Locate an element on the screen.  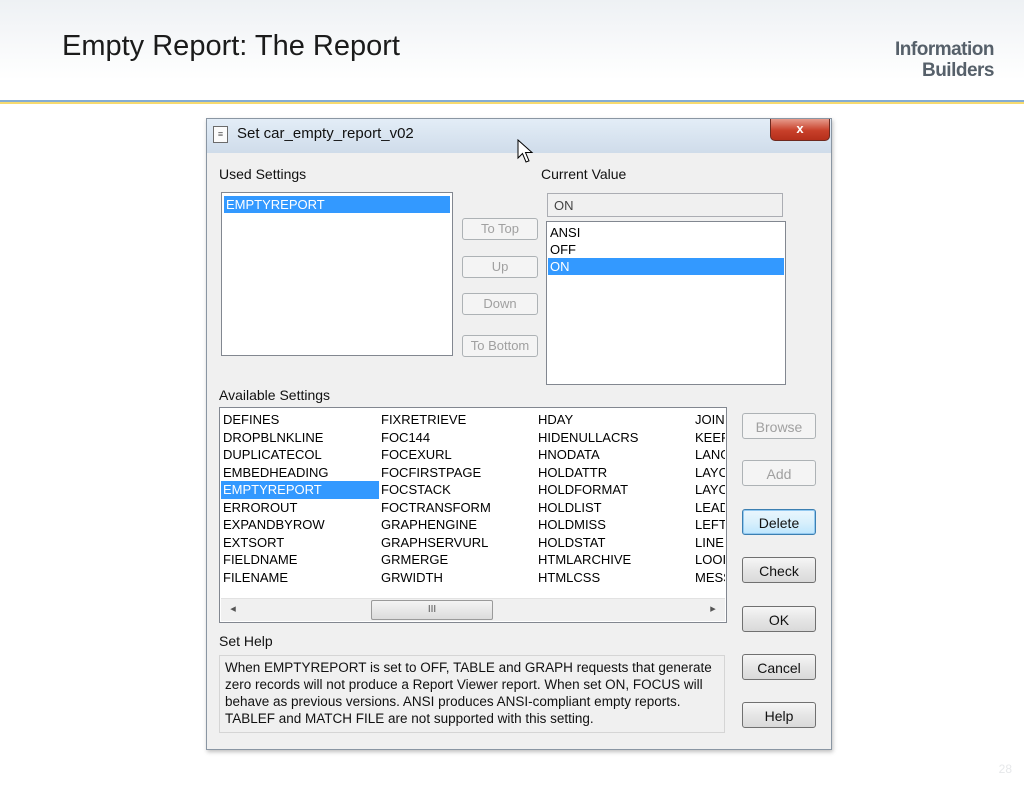
available-setting-item: LEAD is located at coordinates (709, 508).